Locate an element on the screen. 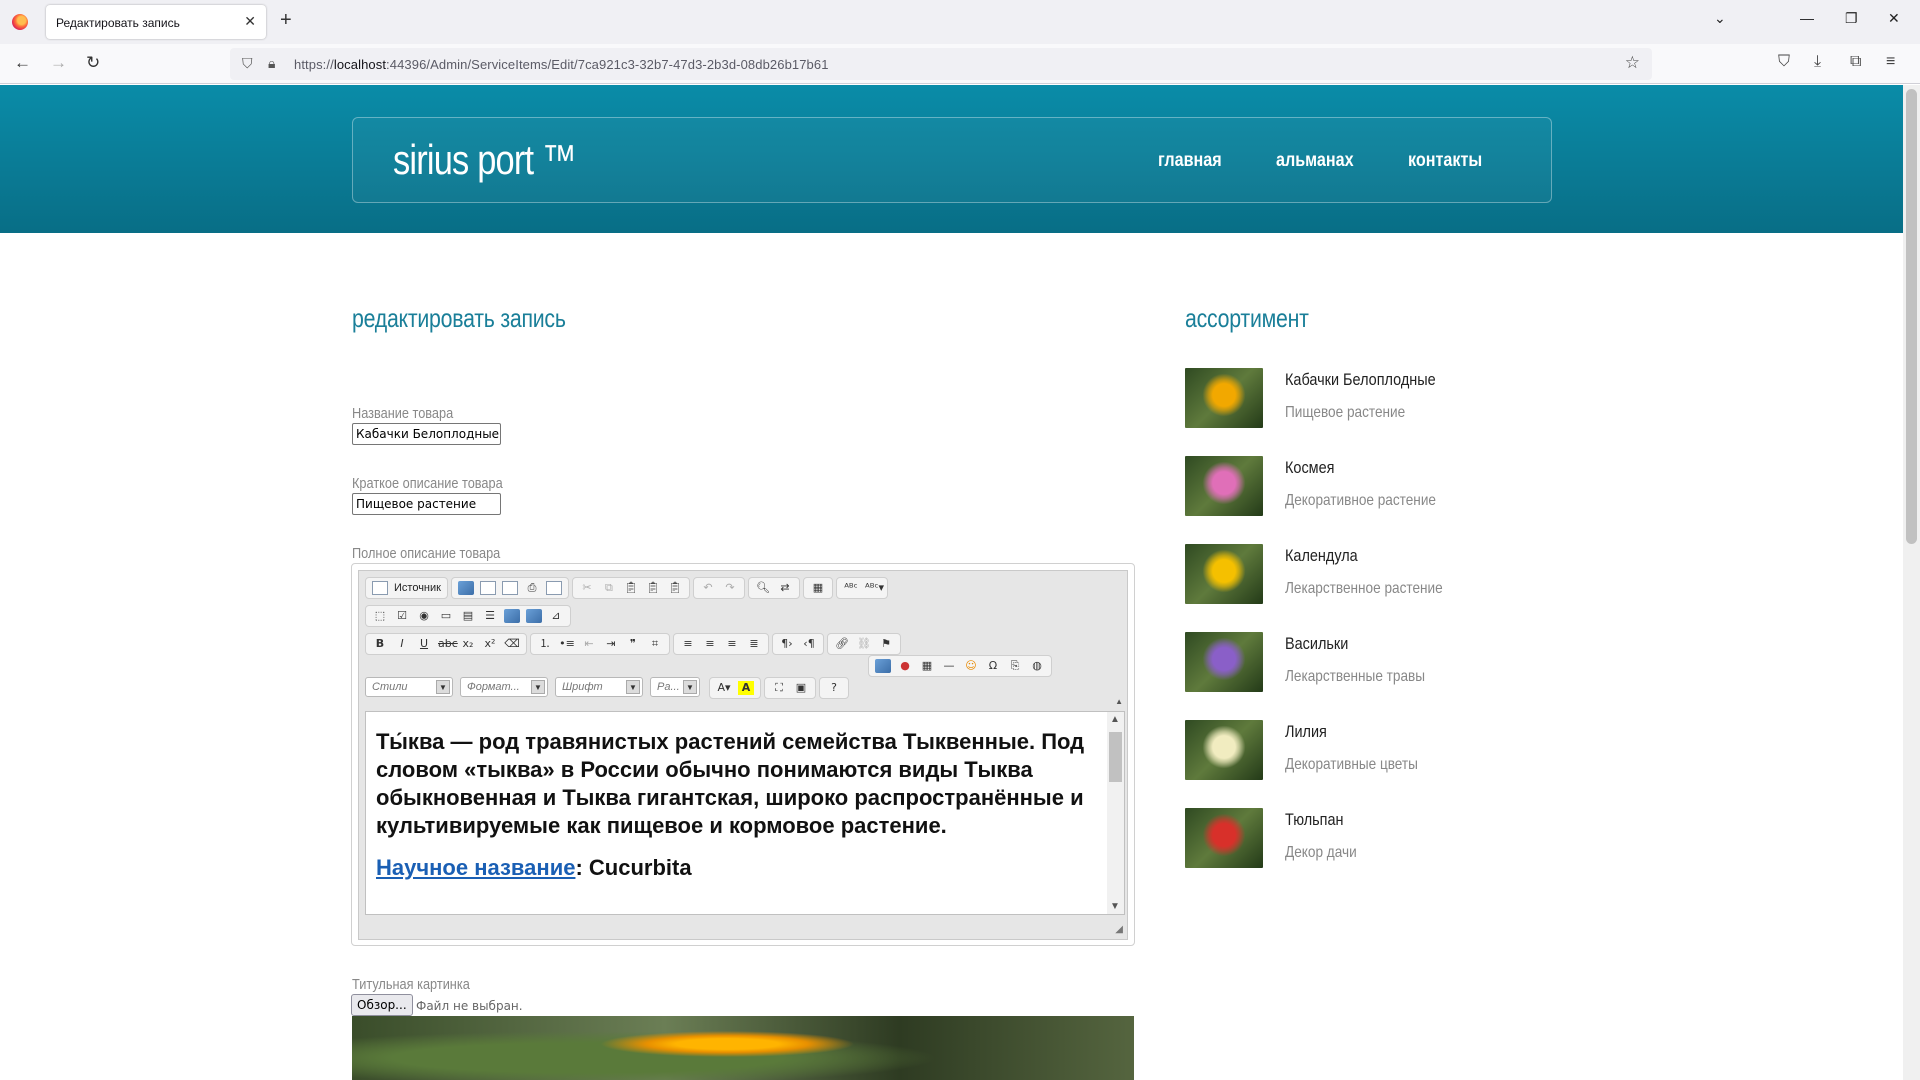 Image resolution: width=1920 pixels, height=1080 pixels. print-icon: ⎙ is located at coordinates (532, 588).